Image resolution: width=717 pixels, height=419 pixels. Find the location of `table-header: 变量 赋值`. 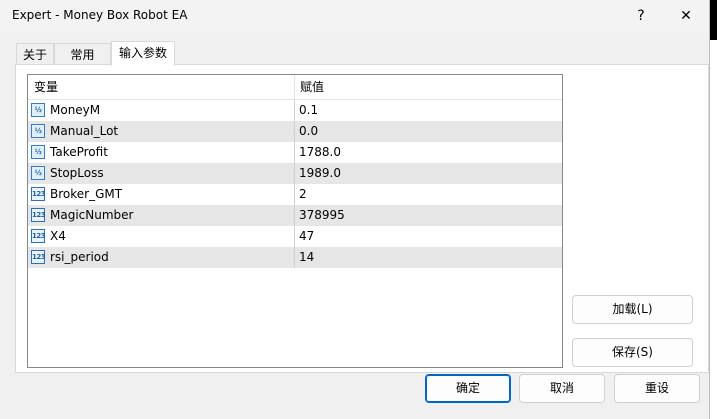

table-header: 变量 赋值 is located at coordinates (295, 87).